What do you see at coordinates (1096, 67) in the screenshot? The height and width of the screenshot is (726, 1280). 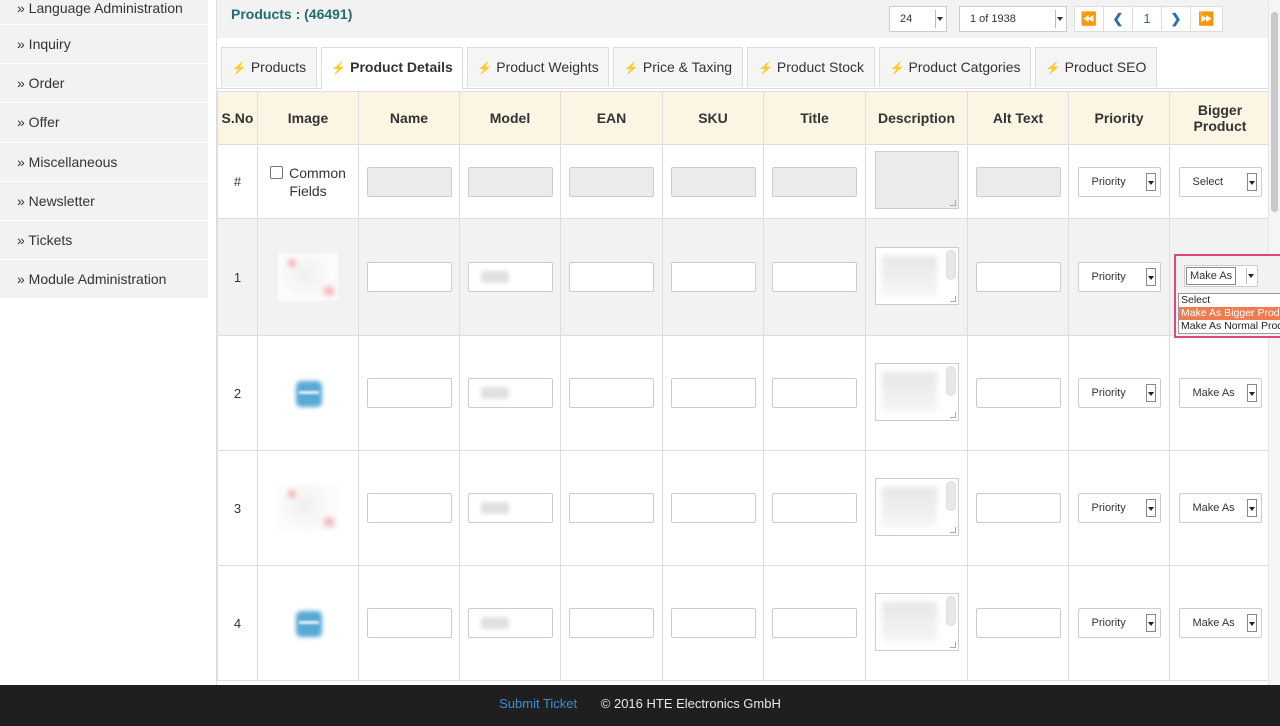 I see `tab-product-seo: ⚡ Product SEO` at bounding box center [1096, 67].